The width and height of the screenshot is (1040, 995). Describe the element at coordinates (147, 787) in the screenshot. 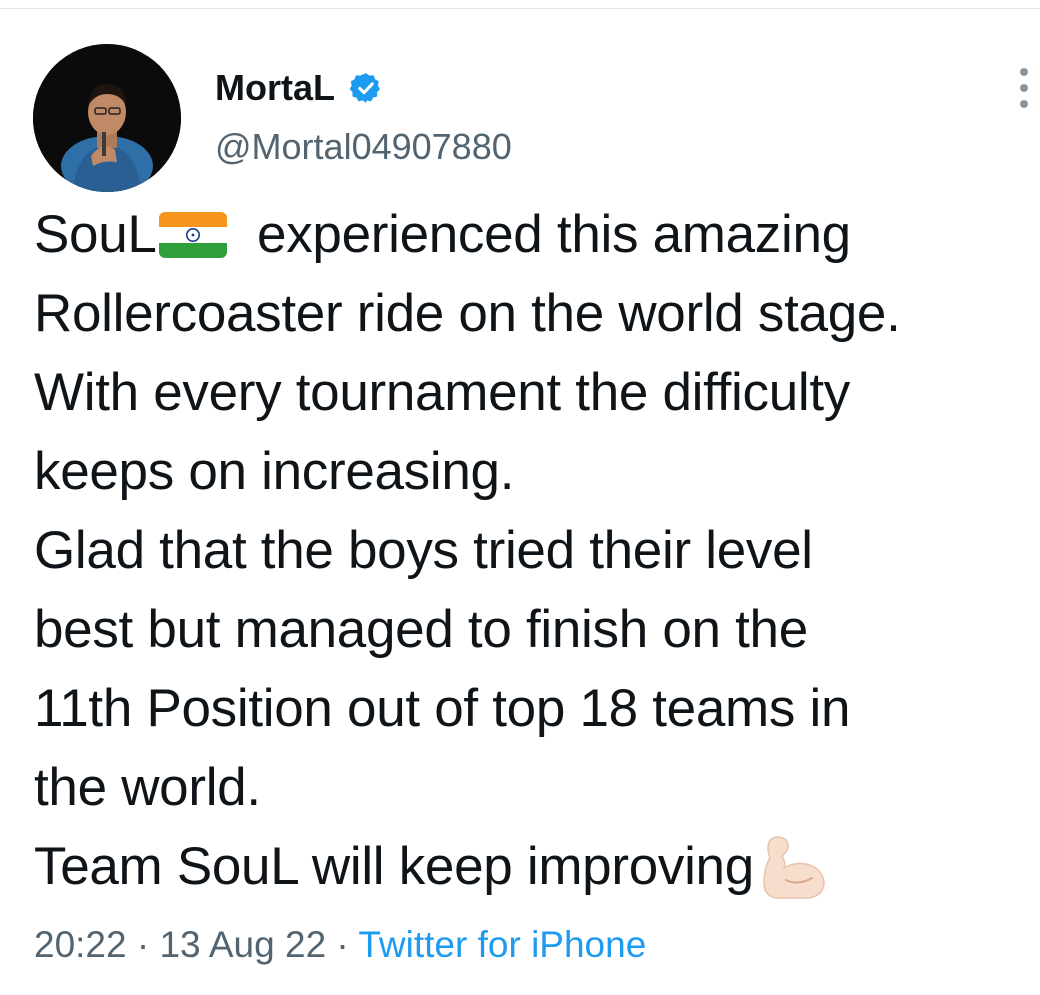

I see `tweet-line: the world.` at that location.